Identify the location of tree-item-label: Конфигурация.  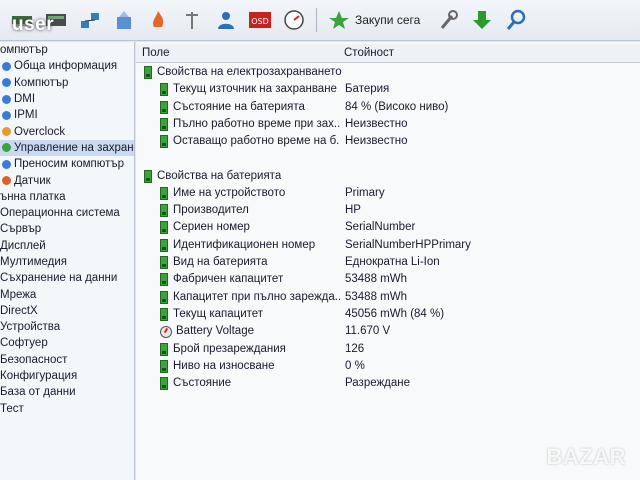
(39, 376).